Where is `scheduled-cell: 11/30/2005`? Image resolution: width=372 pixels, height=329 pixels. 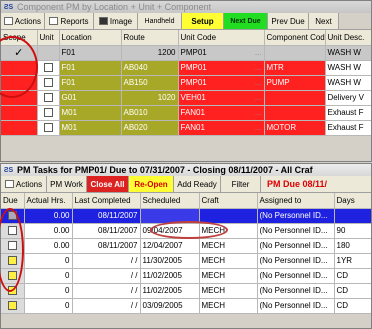 scheduled-cell: 11/30/2005 is located at coordinates (170, 261).